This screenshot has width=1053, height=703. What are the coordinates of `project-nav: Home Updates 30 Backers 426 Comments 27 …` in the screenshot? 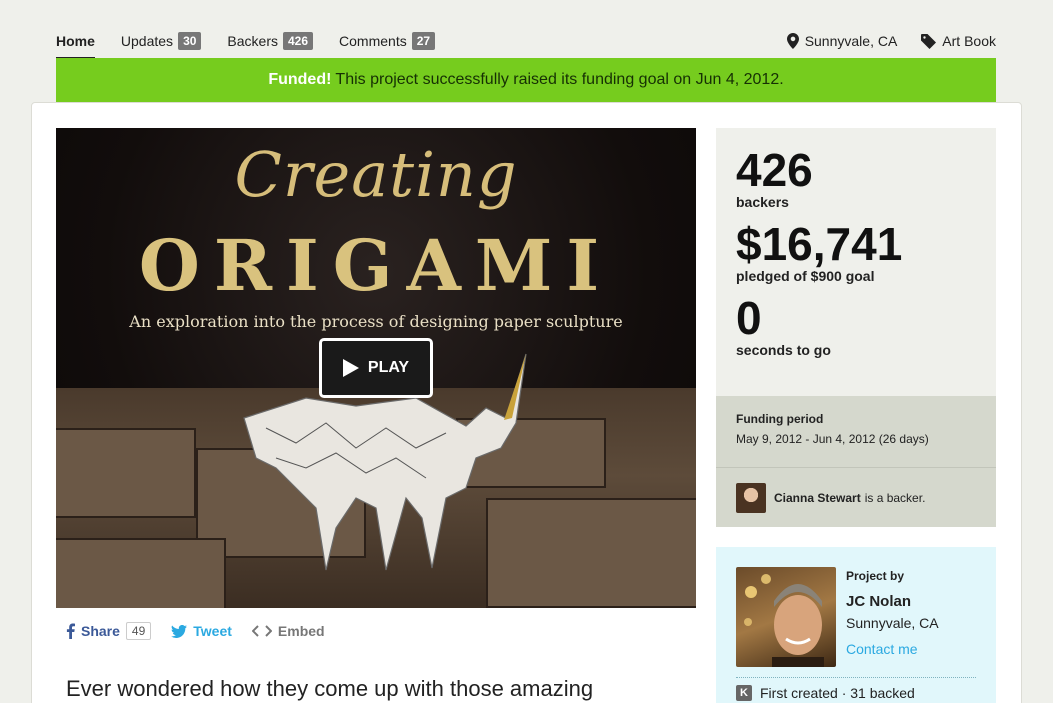 It's located at (526, 41).